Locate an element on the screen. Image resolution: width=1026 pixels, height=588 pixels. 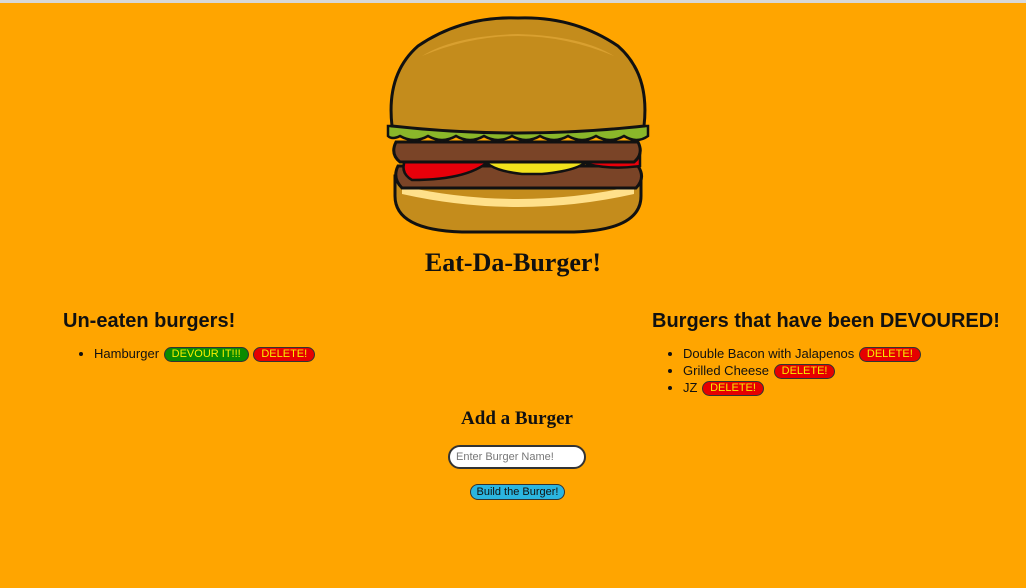
burger-name: Double Bacon with Jalapenos is located at coordinates (769, 353).